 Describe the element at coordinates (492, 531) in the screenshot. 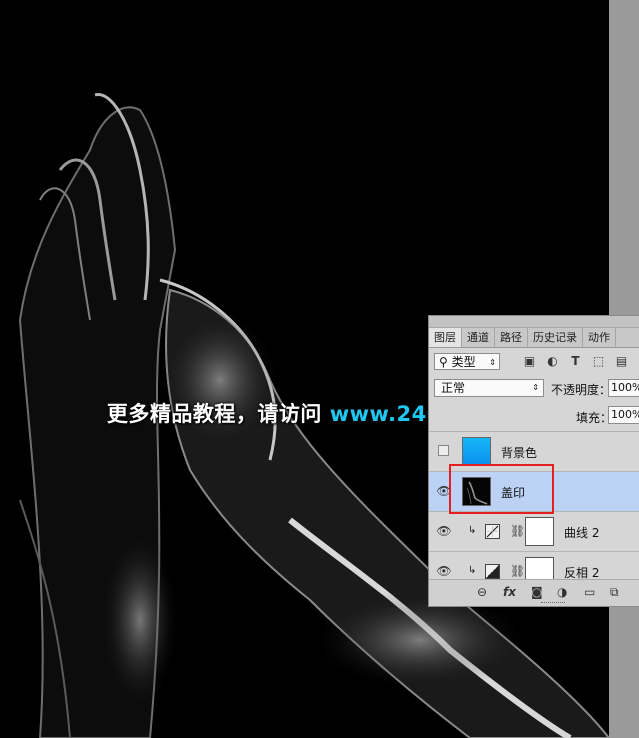

I see `curves-adjustment-icon` at that location.